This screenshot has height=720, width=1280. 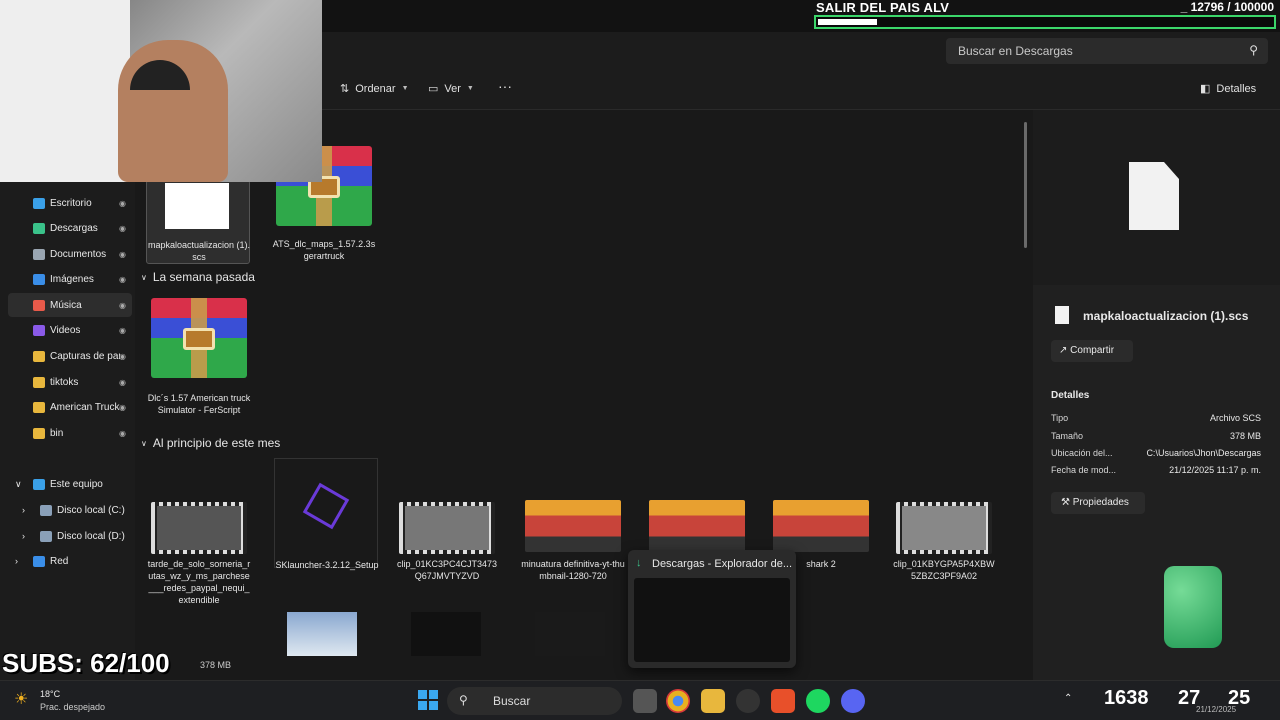 What do you see at coordinates (91, 510) in the screenshot?
I see `tree-item-label: Disco local (C:)` at bounding box center [91, 510].